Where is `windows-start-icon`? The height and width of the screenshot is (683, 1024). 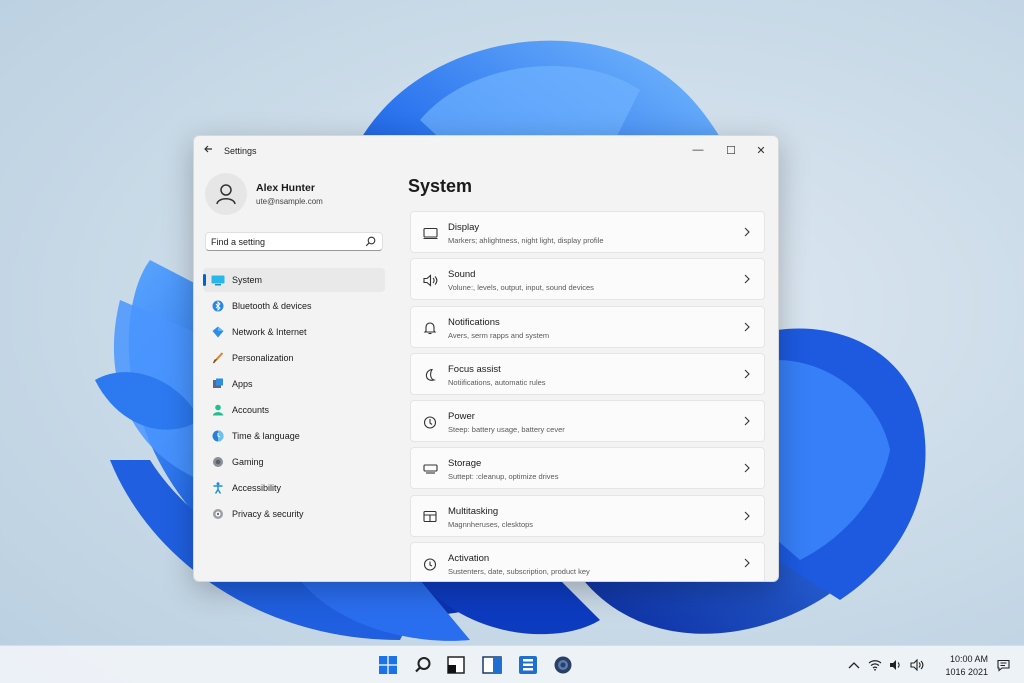
windows-start-icon is located at coordinates (388, 665).